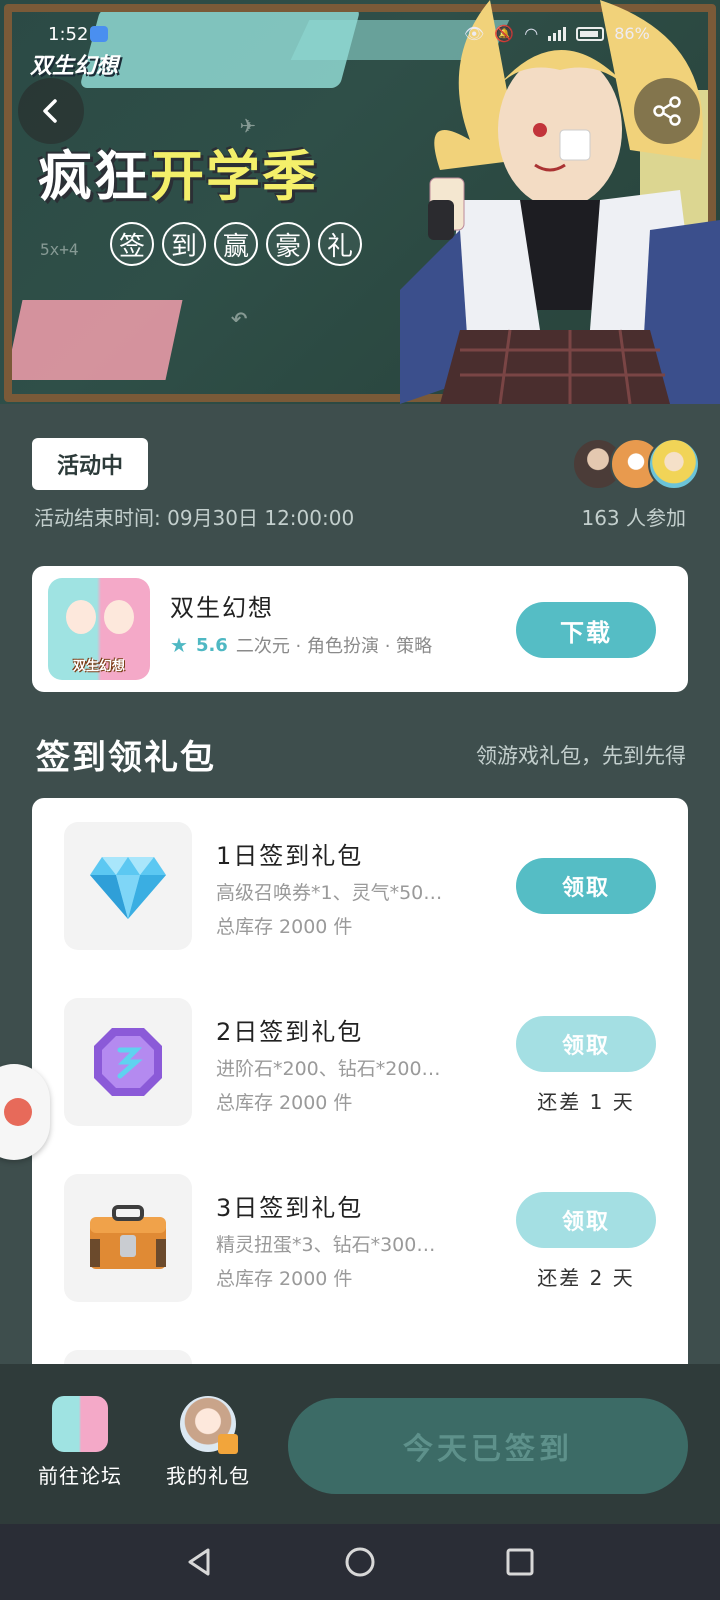 This screenshot has width=720, height=1600. I want to click on banner-title-part2: 开学季, so click(234, 176).